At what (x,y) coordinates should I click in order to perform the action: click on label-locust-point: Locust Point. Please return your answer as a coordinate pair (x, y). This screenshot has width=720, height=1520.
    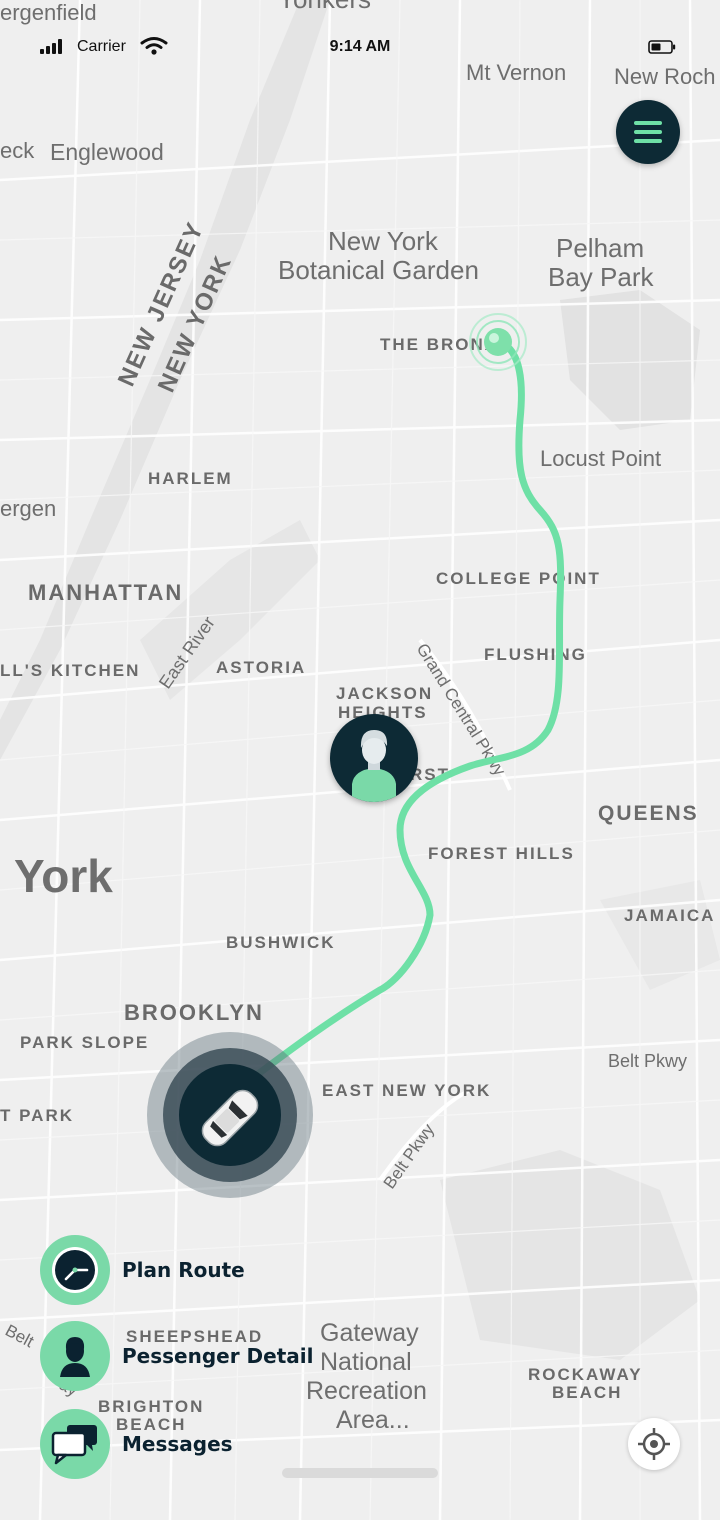
    Looking at the image, I should click on (600, 458).